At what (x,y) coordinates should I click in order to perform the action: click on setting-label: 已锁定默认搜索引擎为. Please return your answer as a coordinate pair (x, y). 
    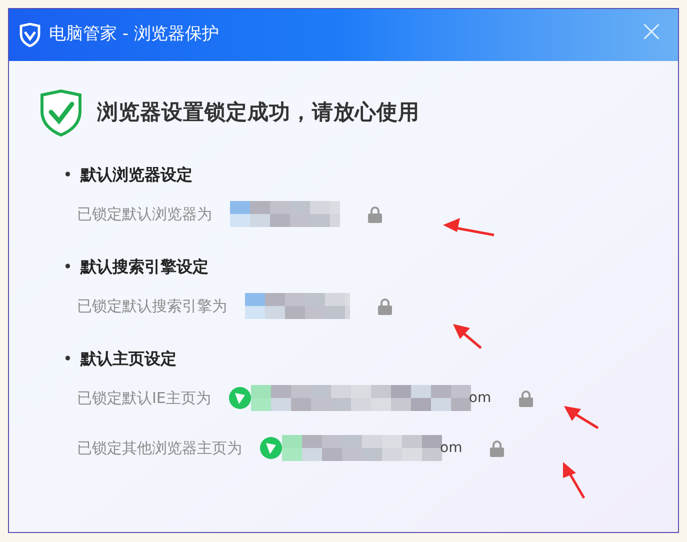
    Looking at the image, I should click on (152, 306).